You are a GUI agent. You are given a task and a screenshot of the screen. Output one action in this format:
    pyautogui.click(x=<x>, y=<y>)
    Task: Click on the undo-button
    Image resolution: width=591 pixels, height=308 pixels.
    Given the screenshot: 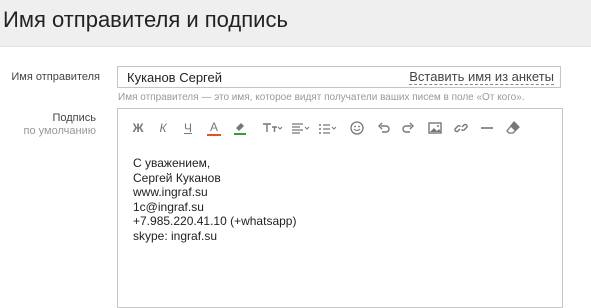 What is the action you would take?
    pyautogui.click(x=384, y=128)
    